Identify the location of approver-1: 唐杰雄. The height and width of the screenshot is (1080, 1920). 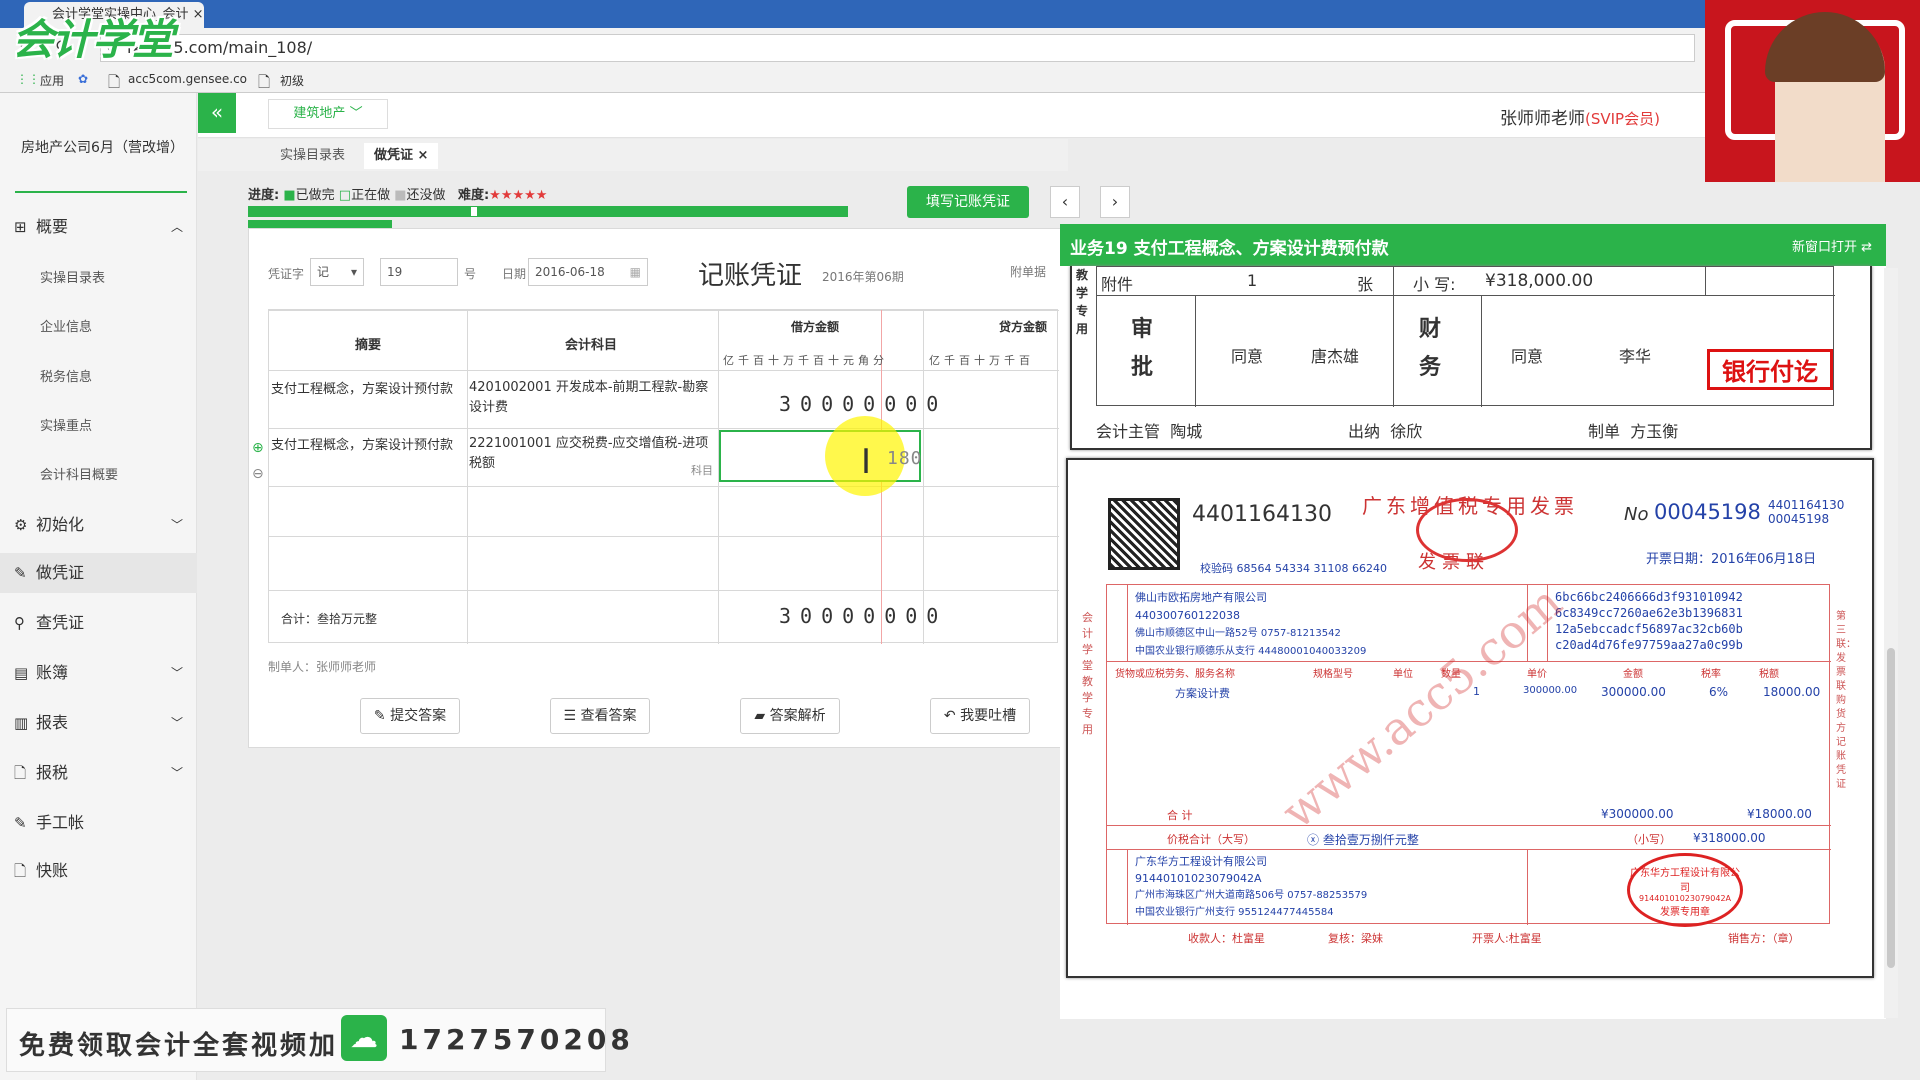
(1335, 356).